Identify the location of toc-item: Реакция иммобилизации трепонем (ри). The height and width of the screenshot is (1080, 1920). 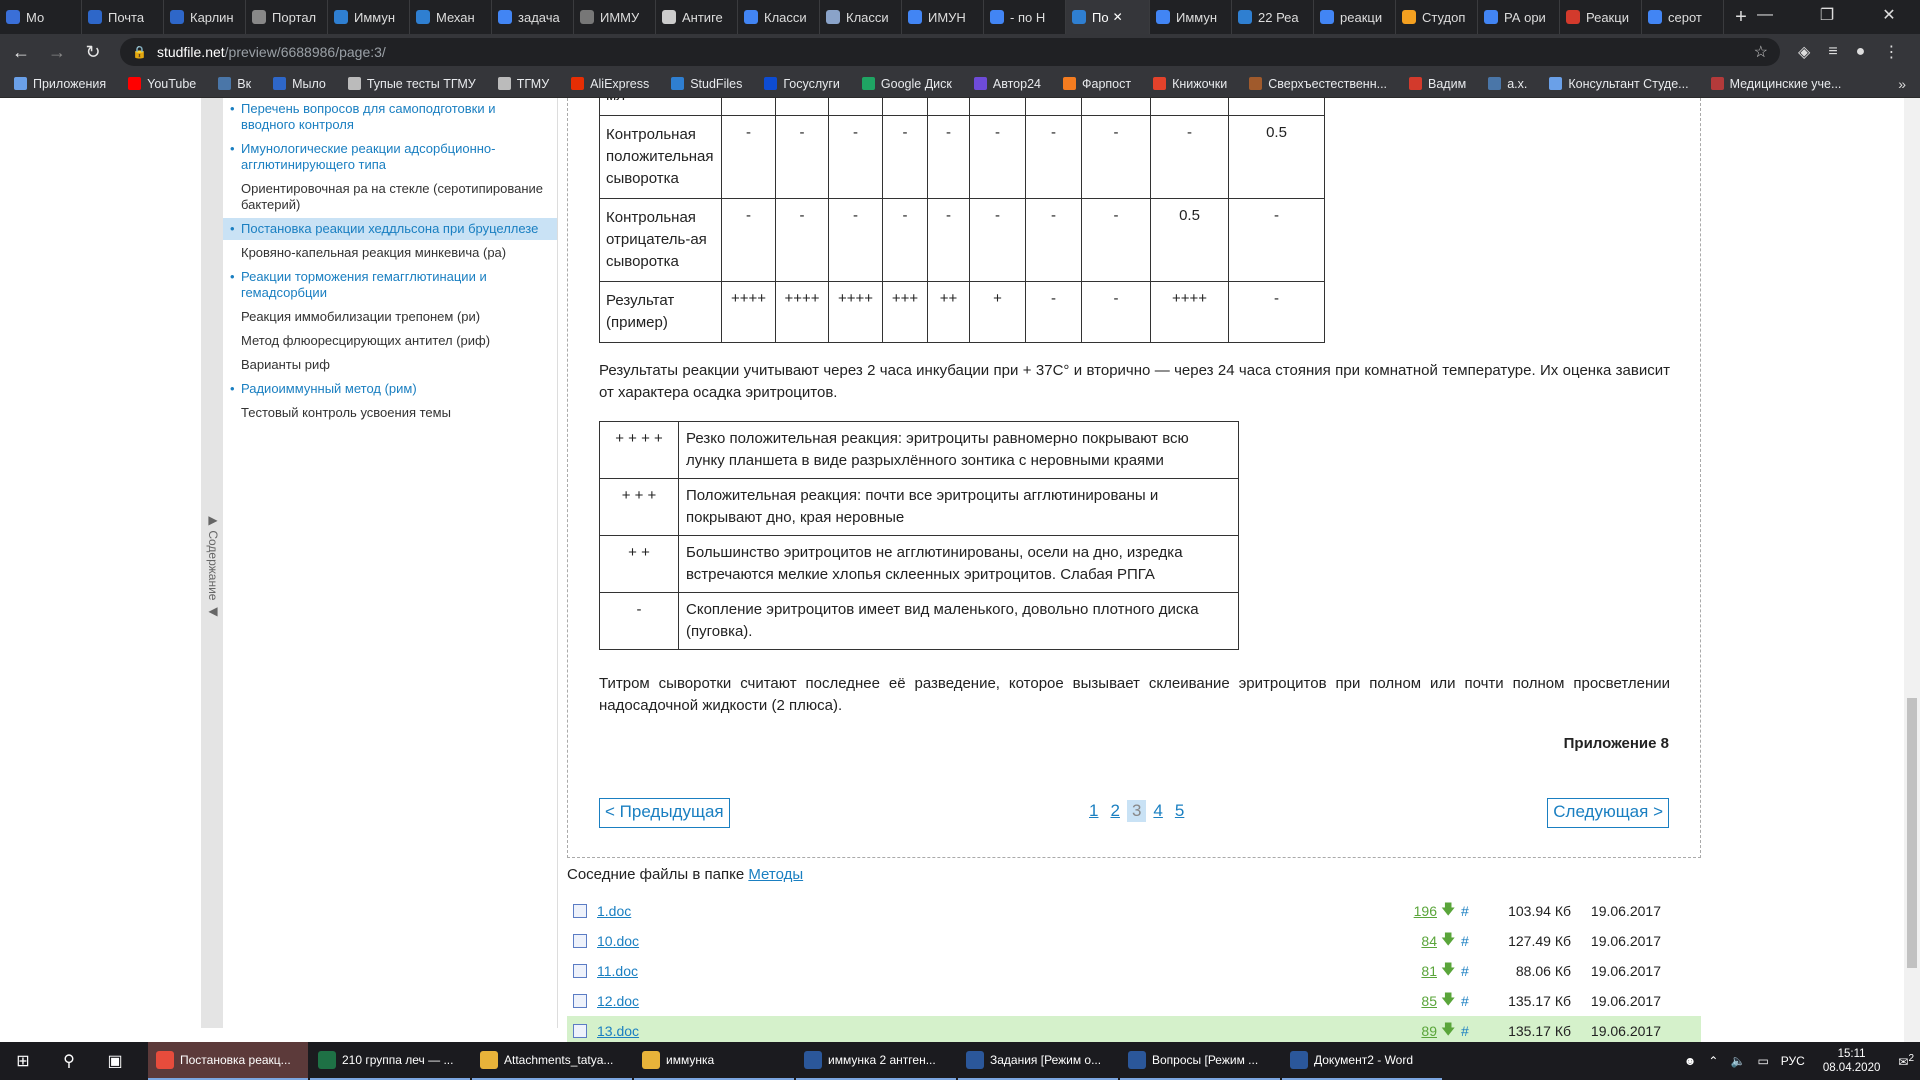
(390, 317).